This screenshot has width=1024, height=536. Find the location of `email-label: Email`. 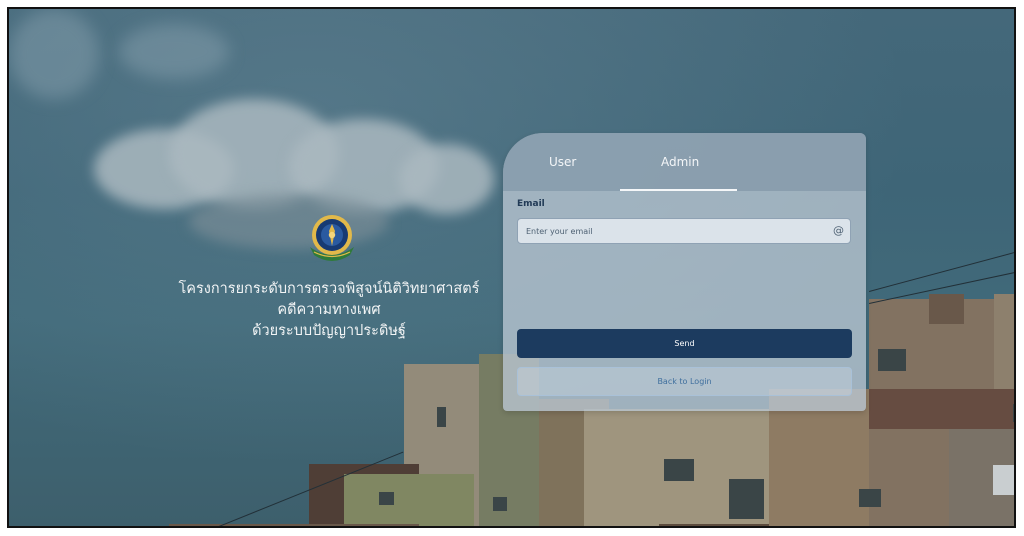

email-label: Email is located at coordinates (531, 204).